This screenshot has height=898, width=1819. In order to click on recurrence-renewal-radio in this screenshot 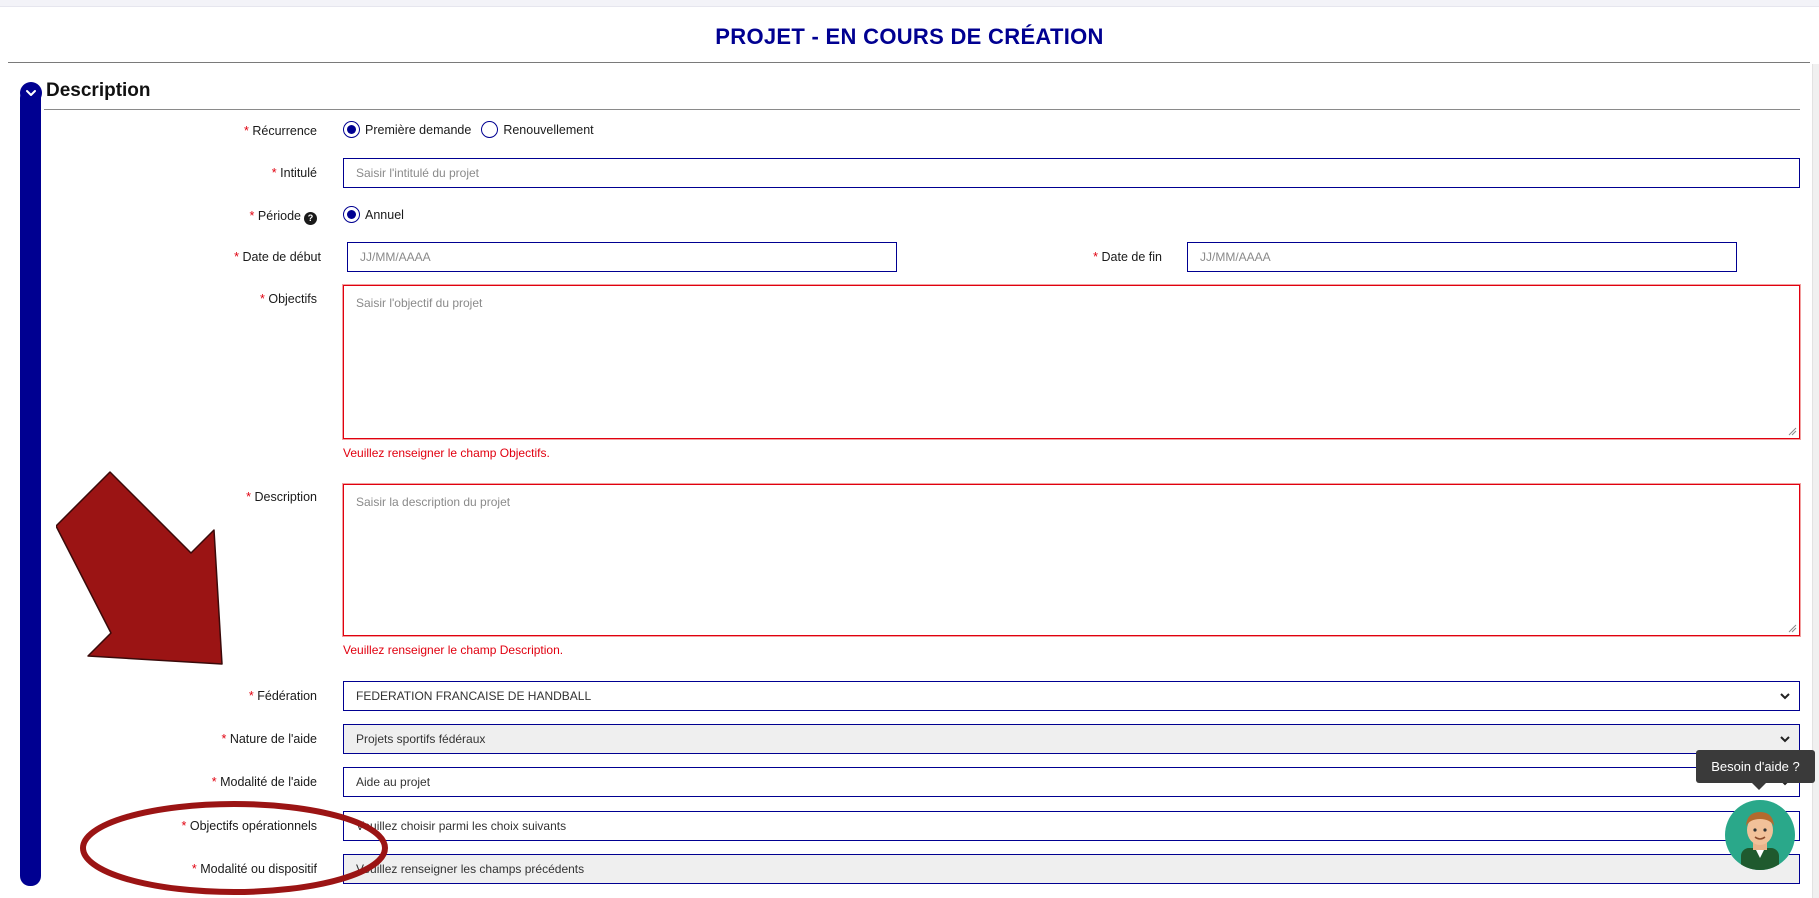, I will do `click(490, 129)`.